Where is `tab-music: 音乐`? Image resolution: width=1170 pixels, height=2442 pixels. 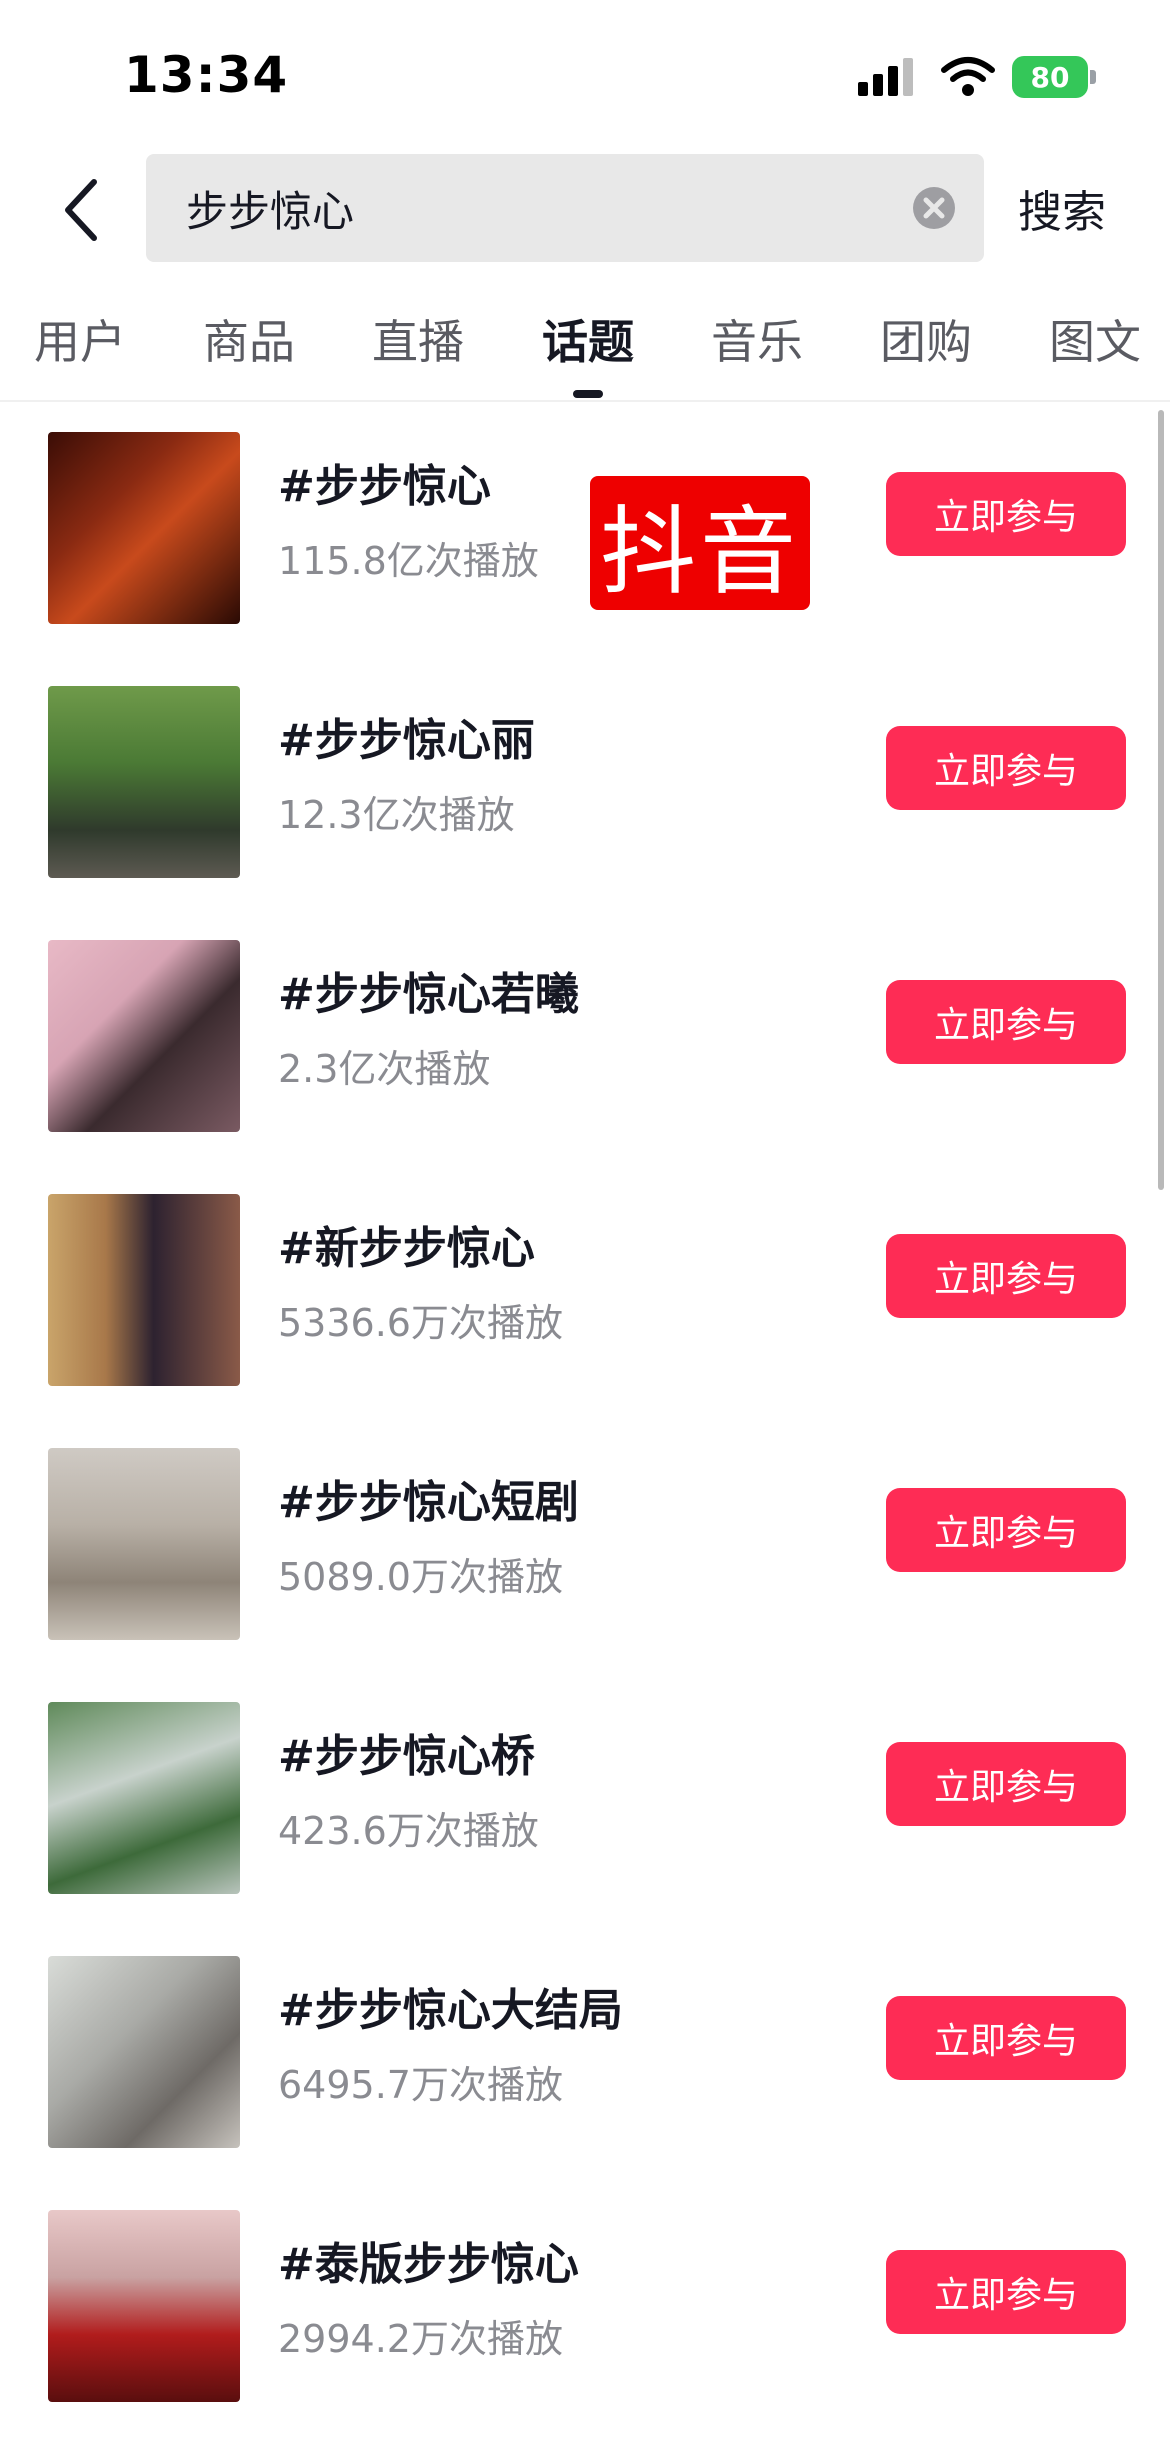
tab-music: 音乐 is located at coordinates (757, 339).